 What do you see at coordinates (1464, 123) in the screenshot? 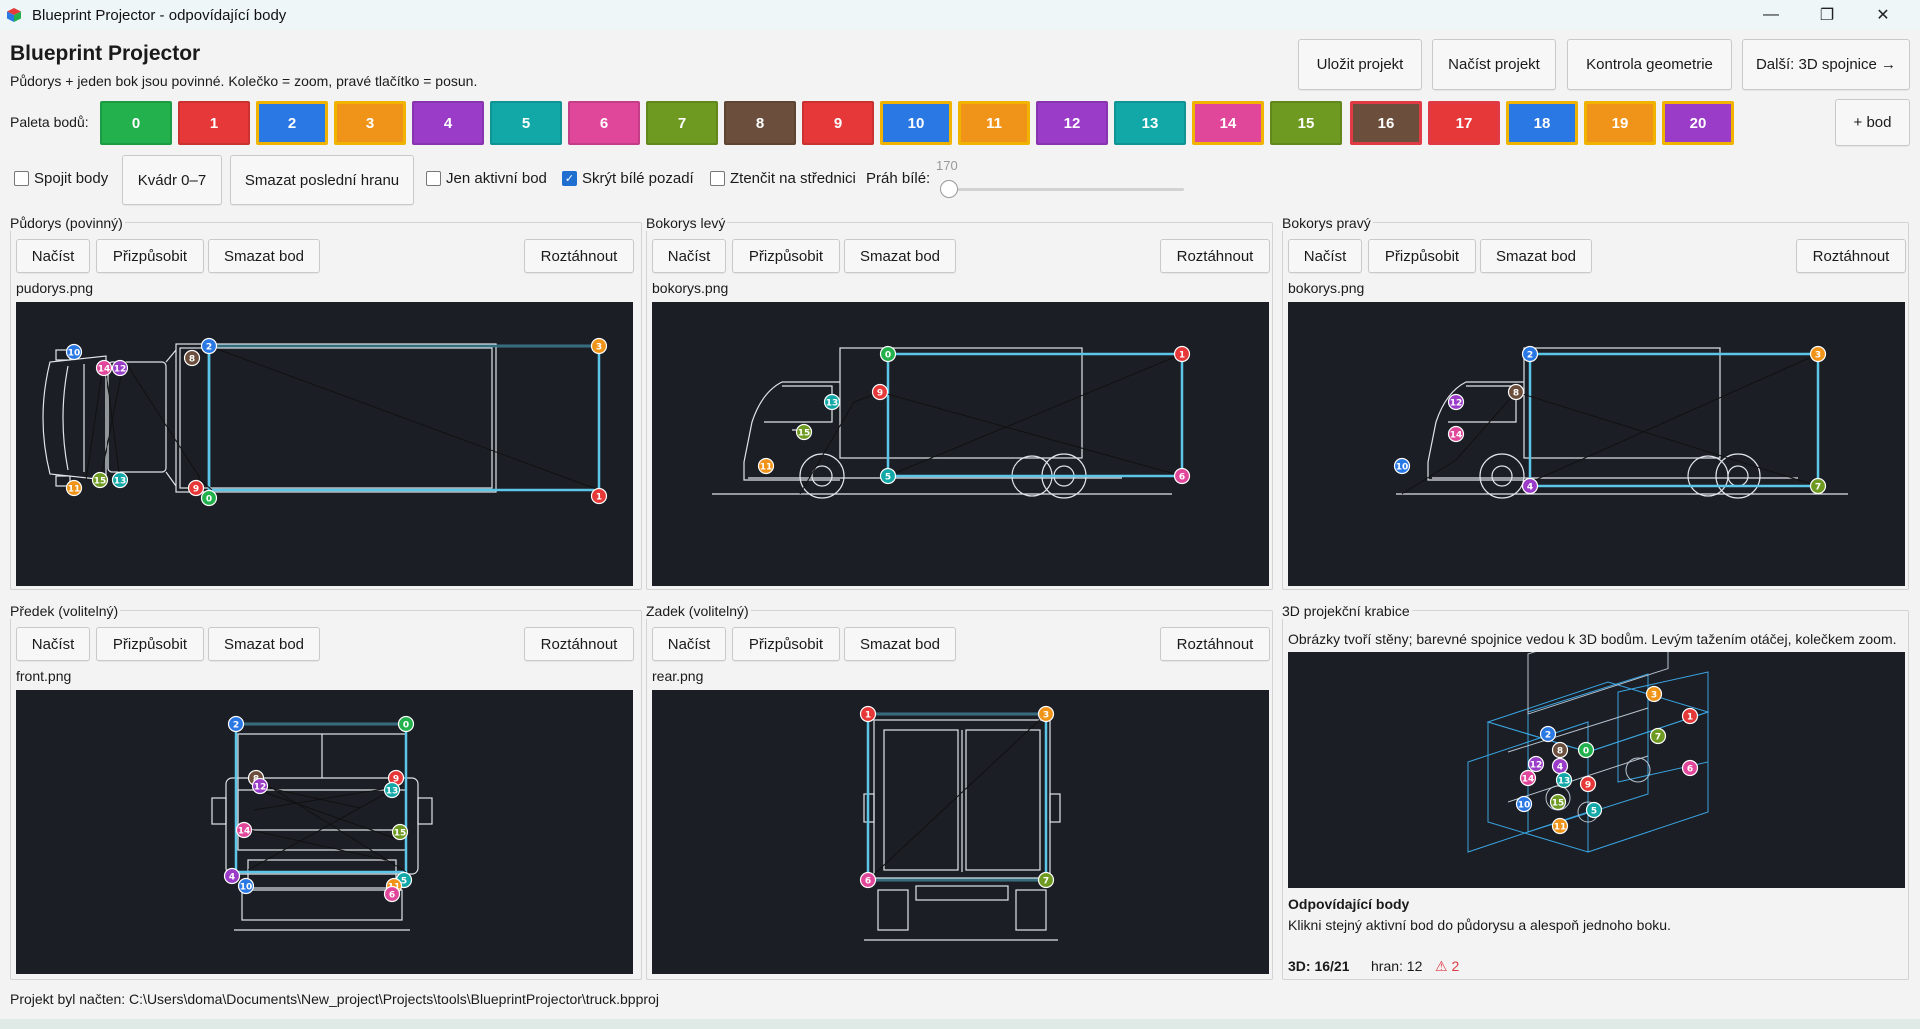
I see `palette-swatch-17: 17` at bounding box center [1464, 123].